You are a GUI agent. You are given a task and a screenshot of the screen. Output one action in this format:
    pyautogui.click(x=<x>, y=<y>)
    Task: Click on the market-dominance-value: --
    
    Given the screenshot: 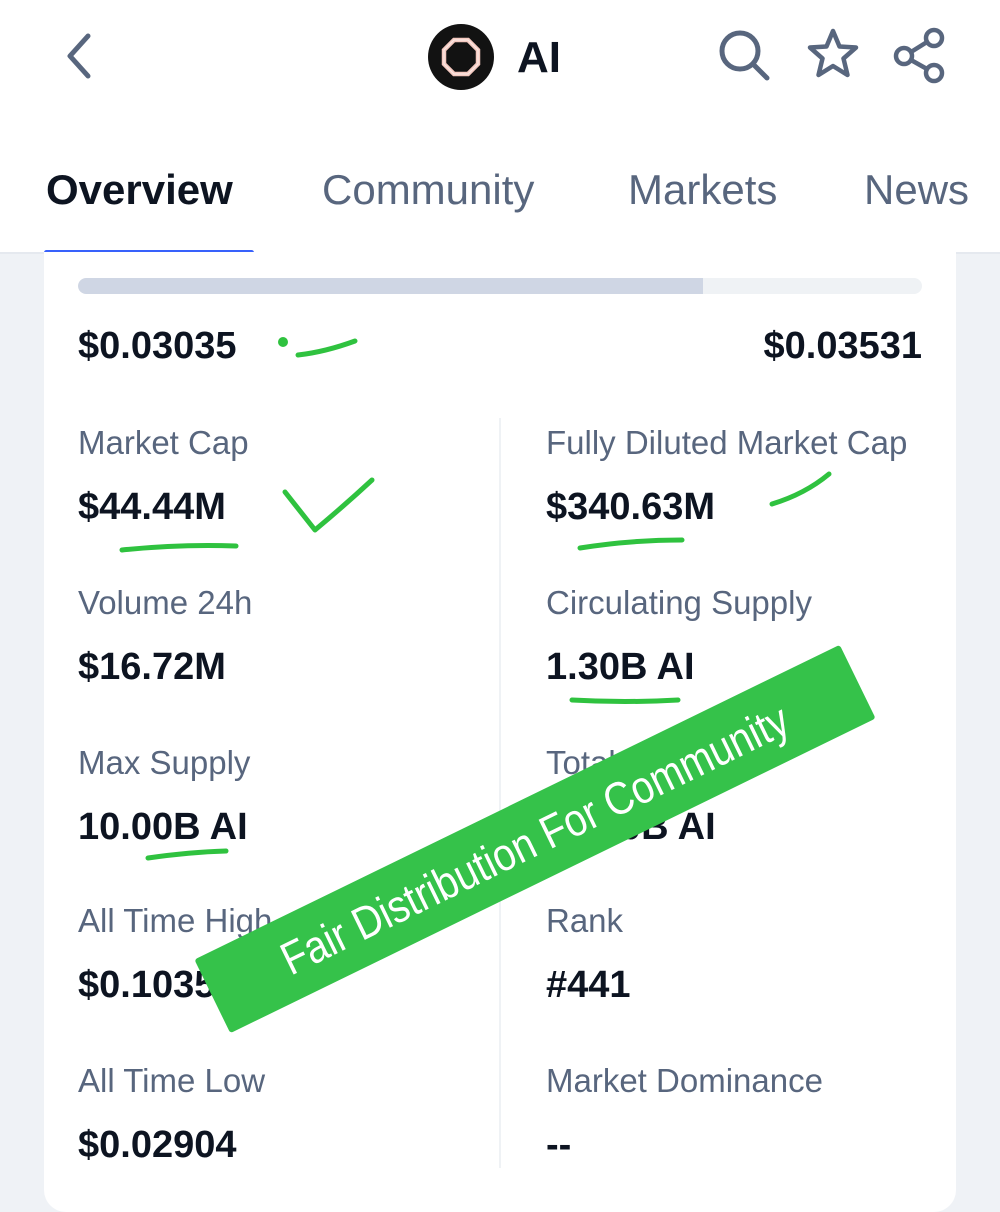 What is the action you would take?
    pyautogui.click(x=559, y=1145)
    